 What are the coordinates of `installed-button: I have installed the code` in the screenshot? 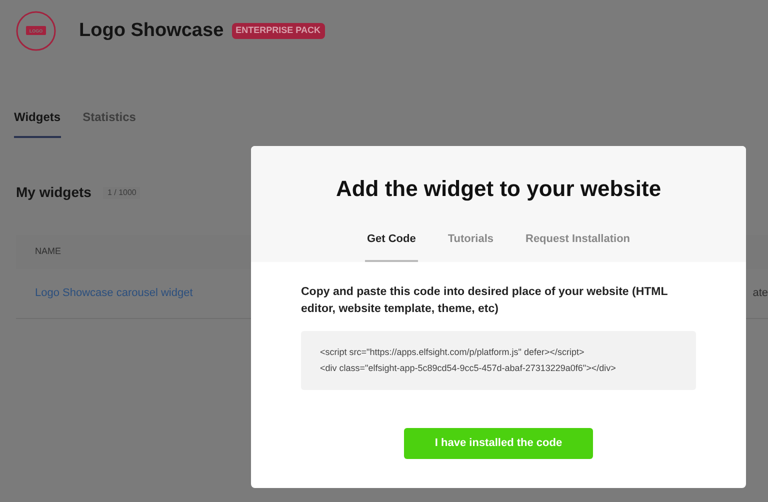 It's located at (498, 443).